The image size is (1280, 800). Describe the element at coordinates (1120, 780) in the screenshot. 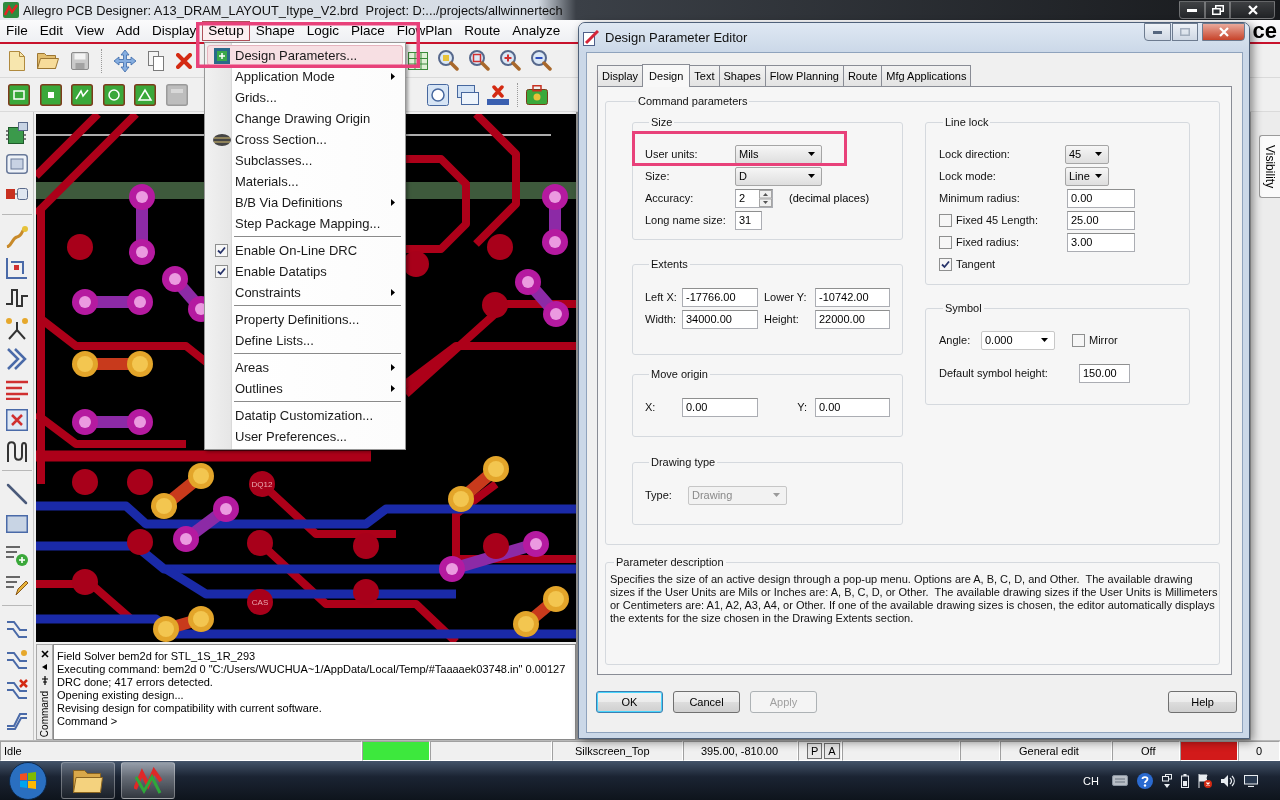

I see `keyboard-icon` at that location.